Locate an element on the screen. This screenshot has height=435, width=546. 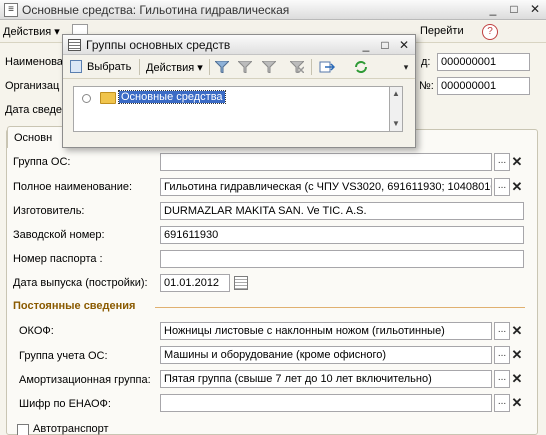
dialog-toolbar: Выбрать Действия ▾ ▾ is located at coordinates (239, 67).